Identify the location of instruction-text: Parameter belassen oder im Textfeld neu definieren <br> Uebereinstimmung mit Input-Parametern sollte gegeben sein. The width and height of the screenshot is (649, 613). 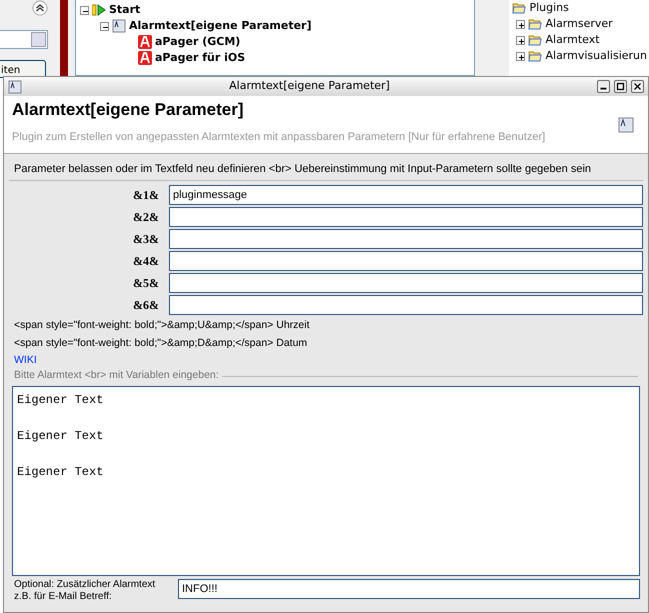
(326, 170).